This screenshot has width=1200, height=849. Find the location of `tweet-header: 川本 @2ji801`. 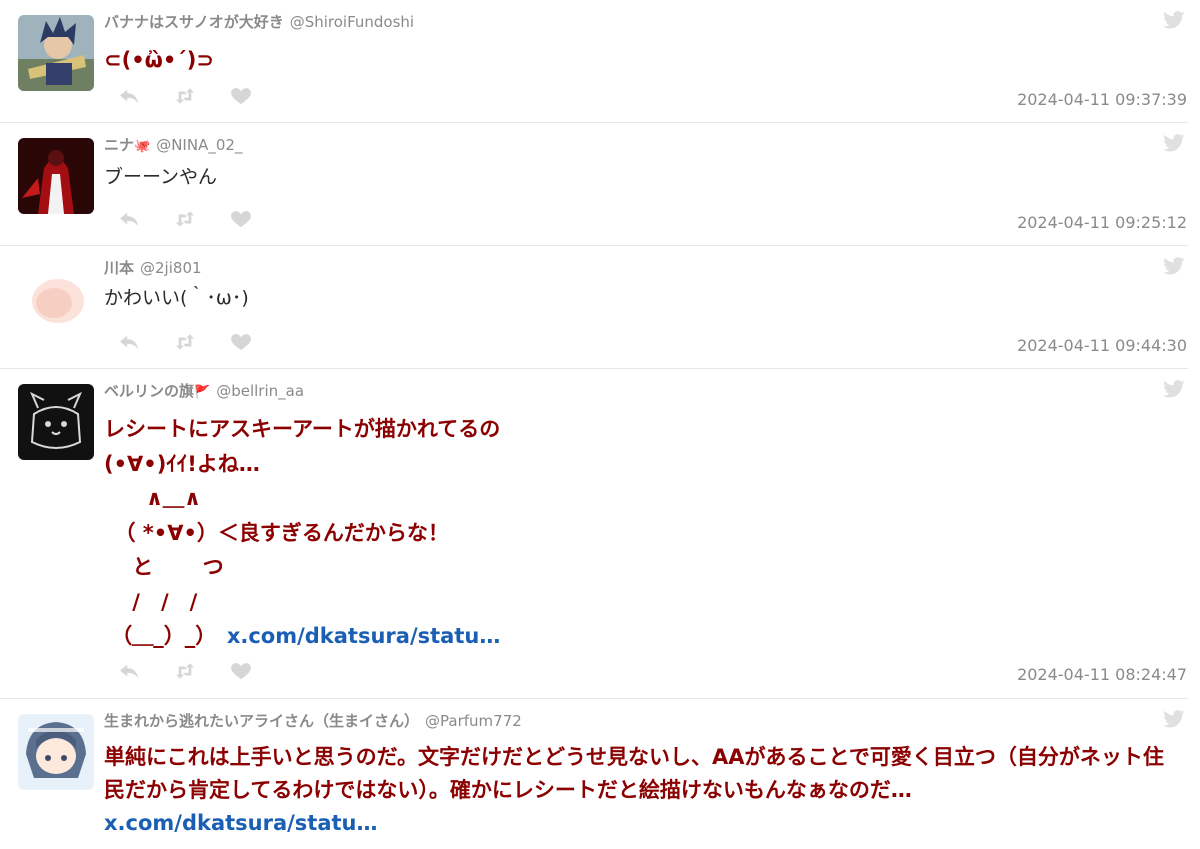

tweet-header: 川本 @2ji801 is located at coordinates (641, 268).